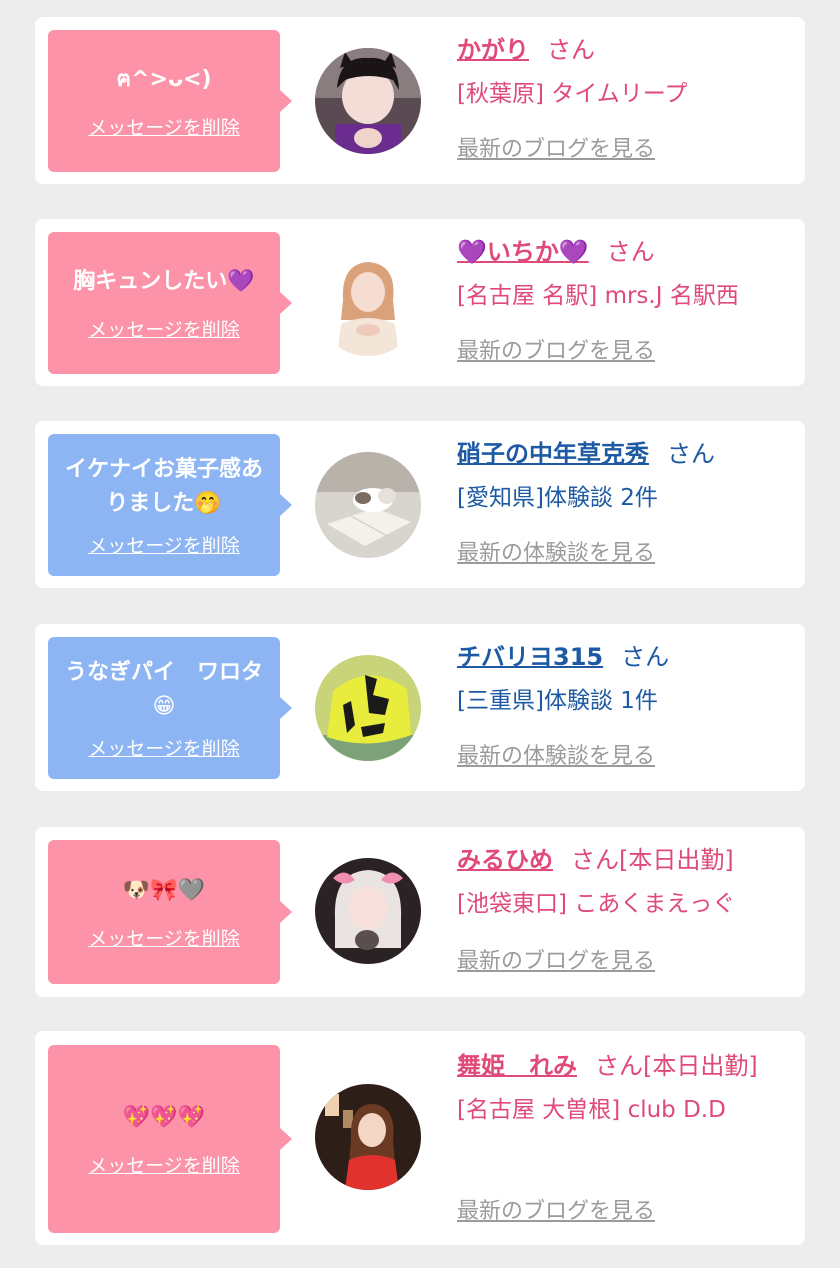  What do you see at coordinates (164, 1117) in the screenshot?
I see `message-text: 💖💖💖` at bounding box center [164, 1117].